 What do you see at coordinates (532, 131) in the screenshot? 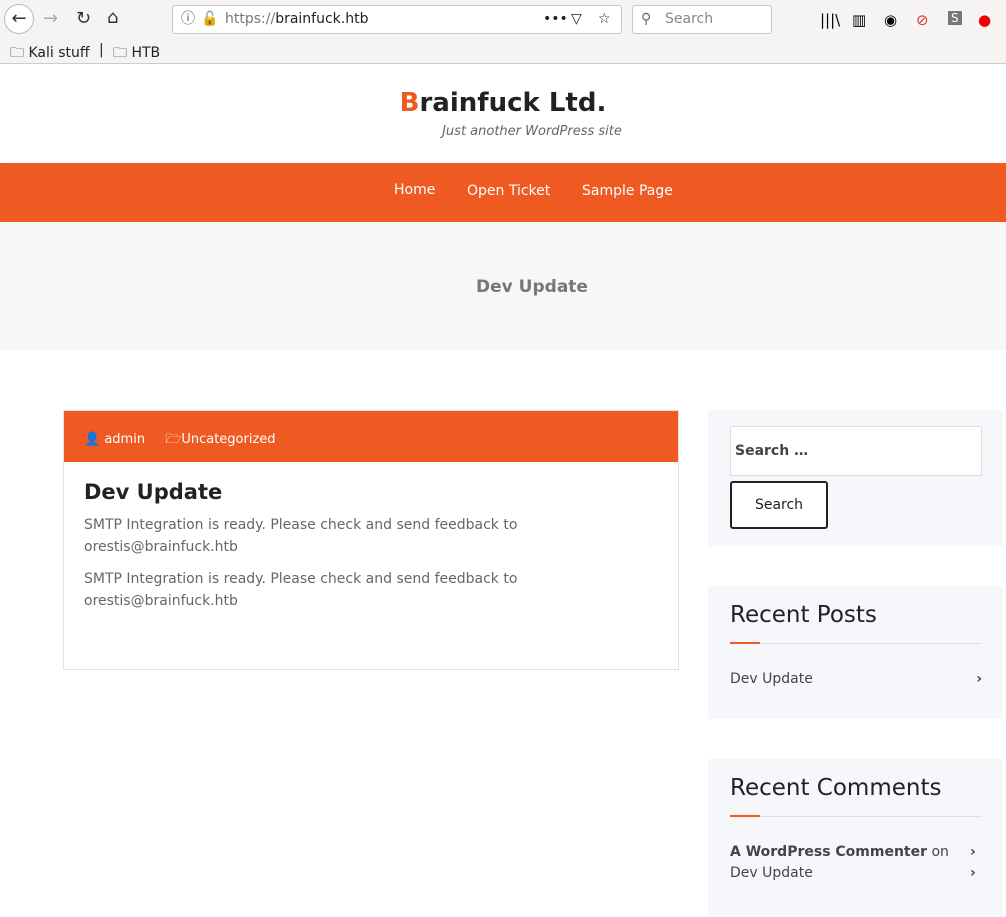
I see `site-tagline: Just another WordPress site` at bounding box center [532, 131].